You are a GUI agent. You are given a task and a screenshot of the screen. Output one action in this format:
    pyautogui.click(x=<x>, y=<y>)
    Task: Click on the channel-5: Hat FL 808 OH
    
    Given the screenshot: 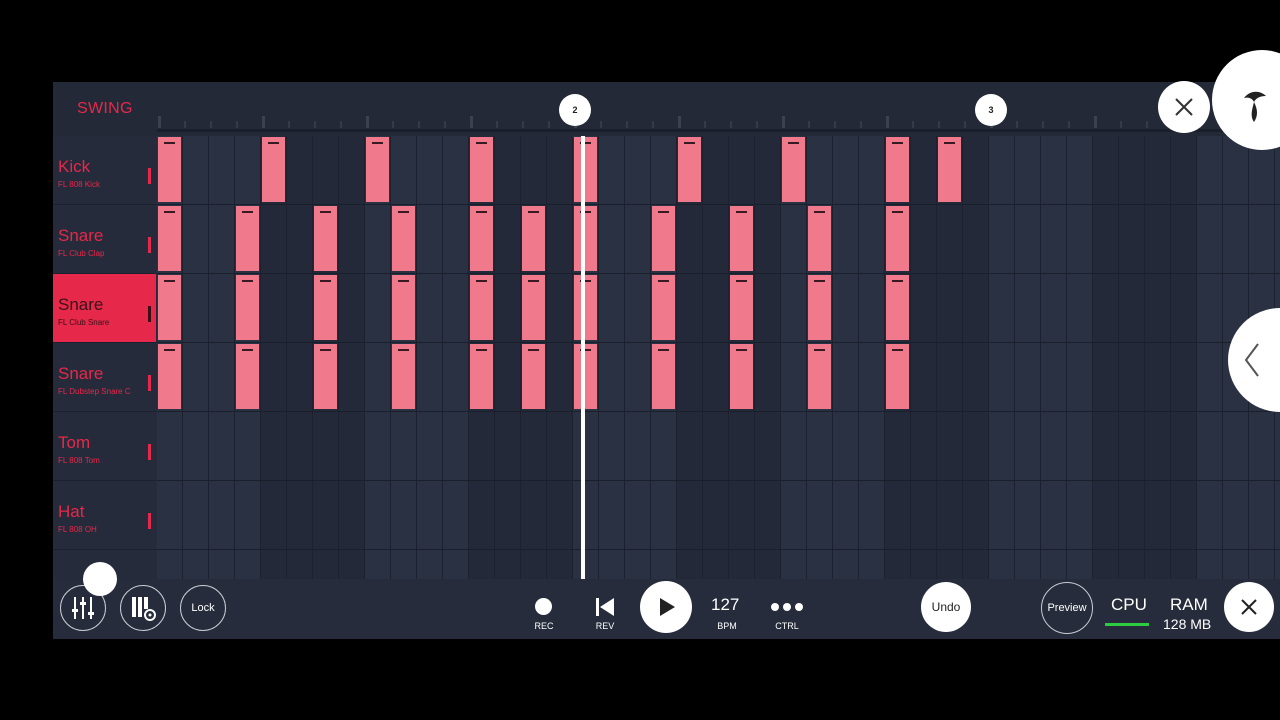 What is the action you would take?
    pyautogui.click(x=104, y=515)
    